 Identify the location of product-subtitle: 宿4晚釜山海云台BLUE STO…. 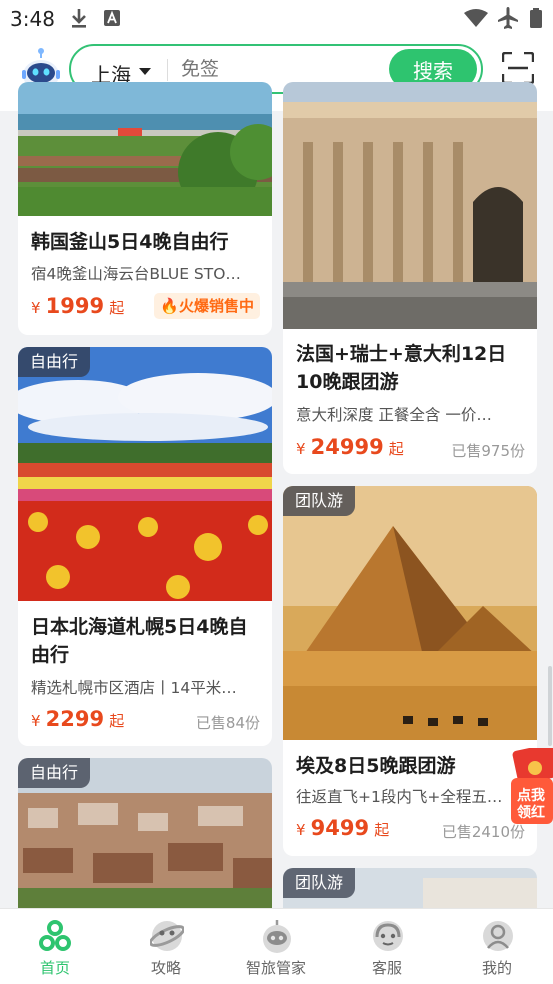
(136, 274).